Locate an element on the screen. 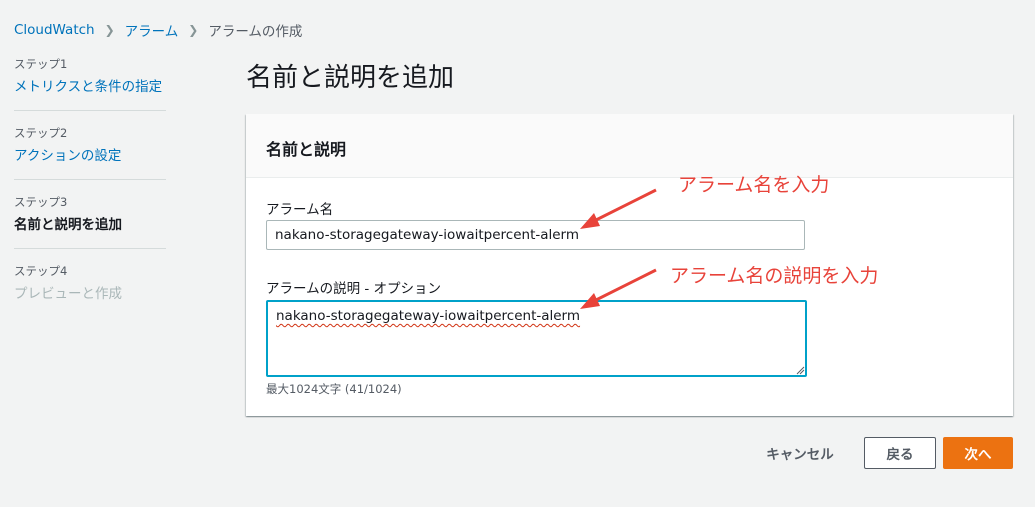 The image size is (1035, 507). alarm-name-label: アラーム名 is located at coordinates (300, 210).